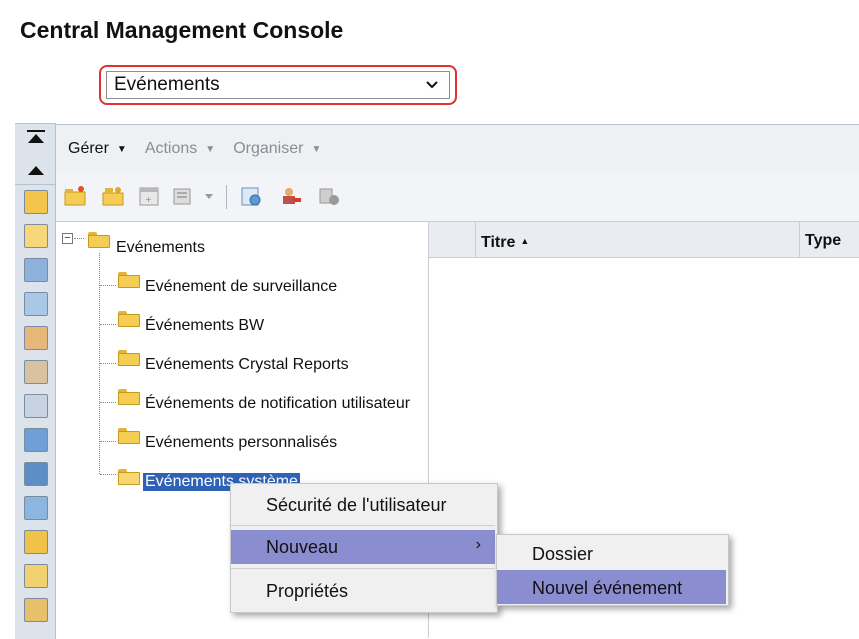 This screenshot has width=859, height=639. Describe the element at coordinates (241, 287) in the screenshot. I see `tree-item-monitoring-event: Evénement de surveillance` at that location.